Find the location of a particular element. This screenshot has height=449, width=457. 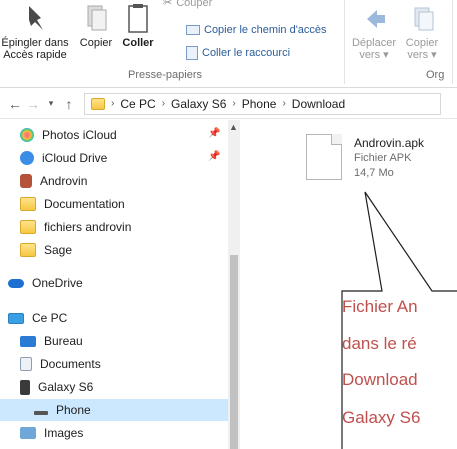

move-icon is located at coordinates (376, 19).